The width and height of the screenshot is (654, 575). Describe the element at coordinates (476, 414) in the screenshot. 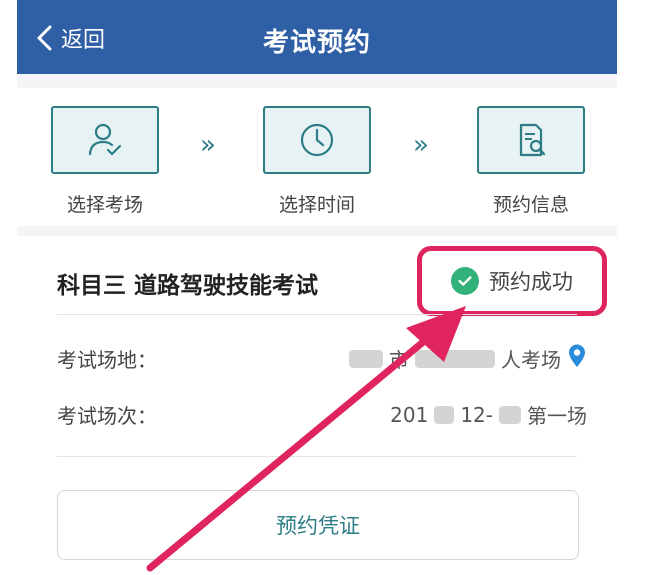

I see `session-value-part: 12-` at that location.